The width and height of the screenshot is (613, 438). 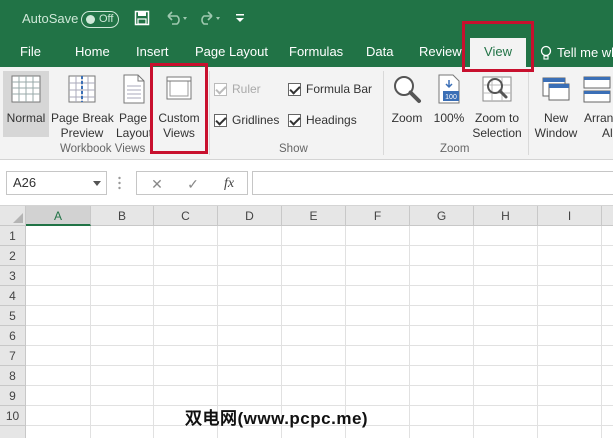 What do you see at coordinates (176, 18) in the screenshot?
I see `undo-icon` at bounding box center [176, 18].